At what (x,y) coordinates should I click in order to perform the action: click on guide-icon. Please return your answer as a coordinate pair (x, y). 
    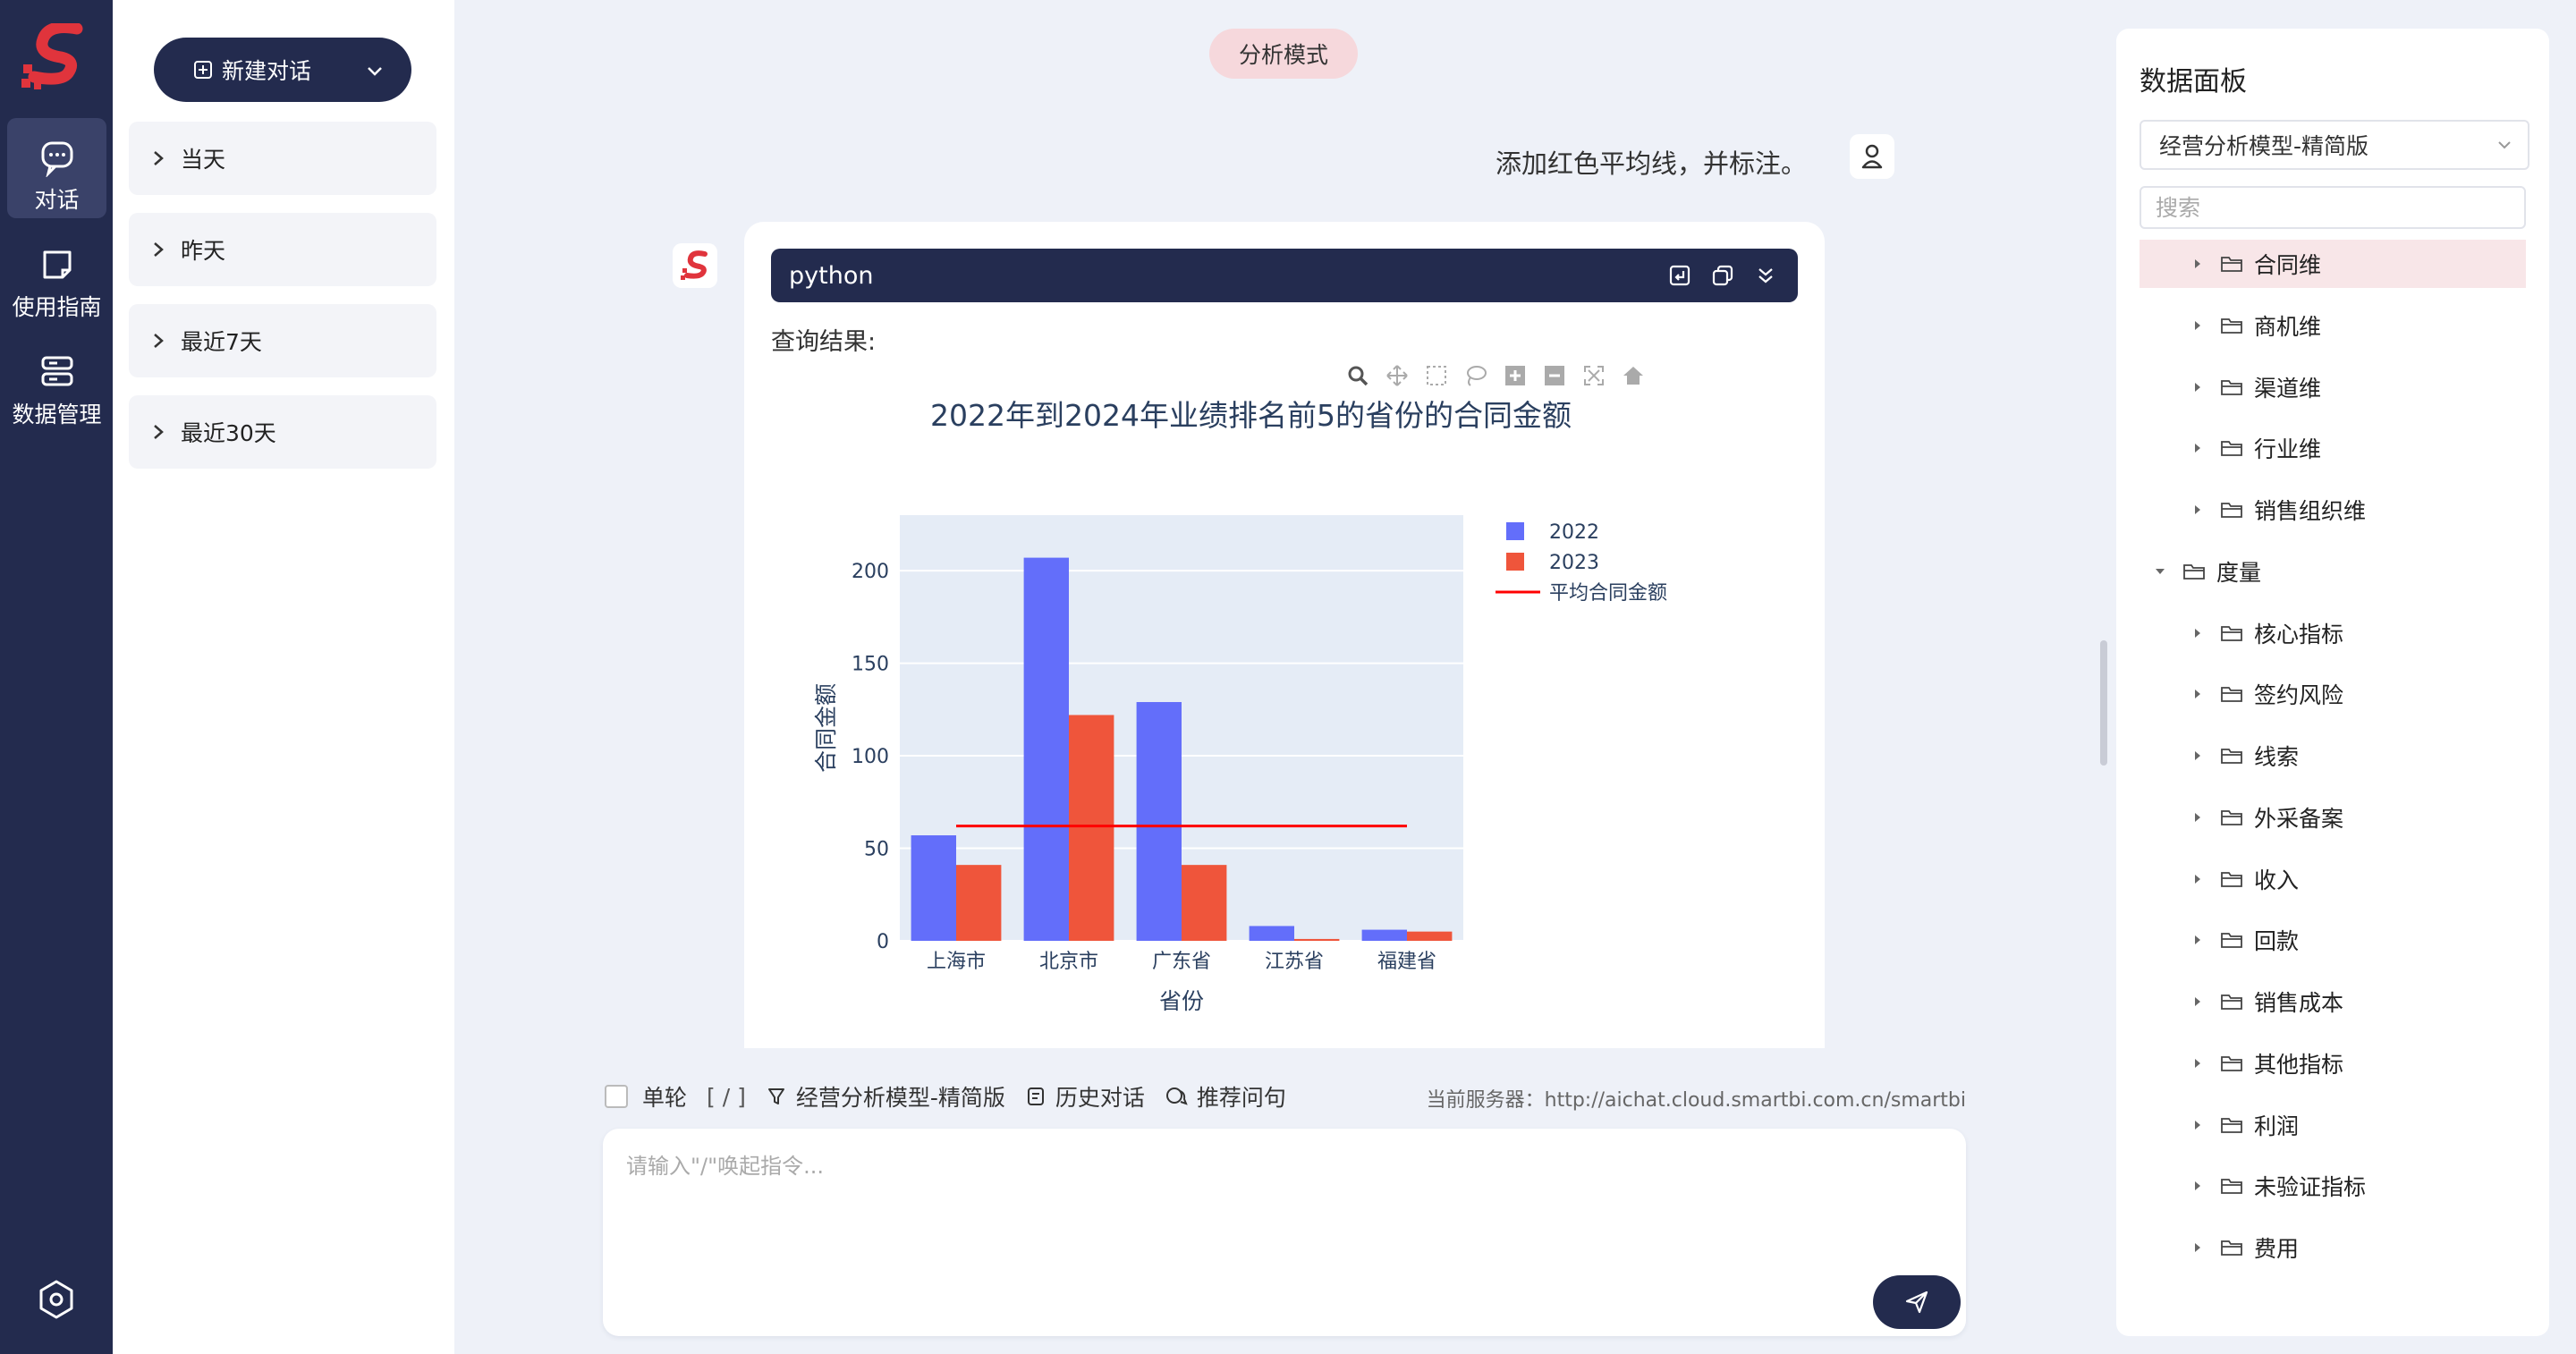
    Looking at the image, I should click on (57, 264).